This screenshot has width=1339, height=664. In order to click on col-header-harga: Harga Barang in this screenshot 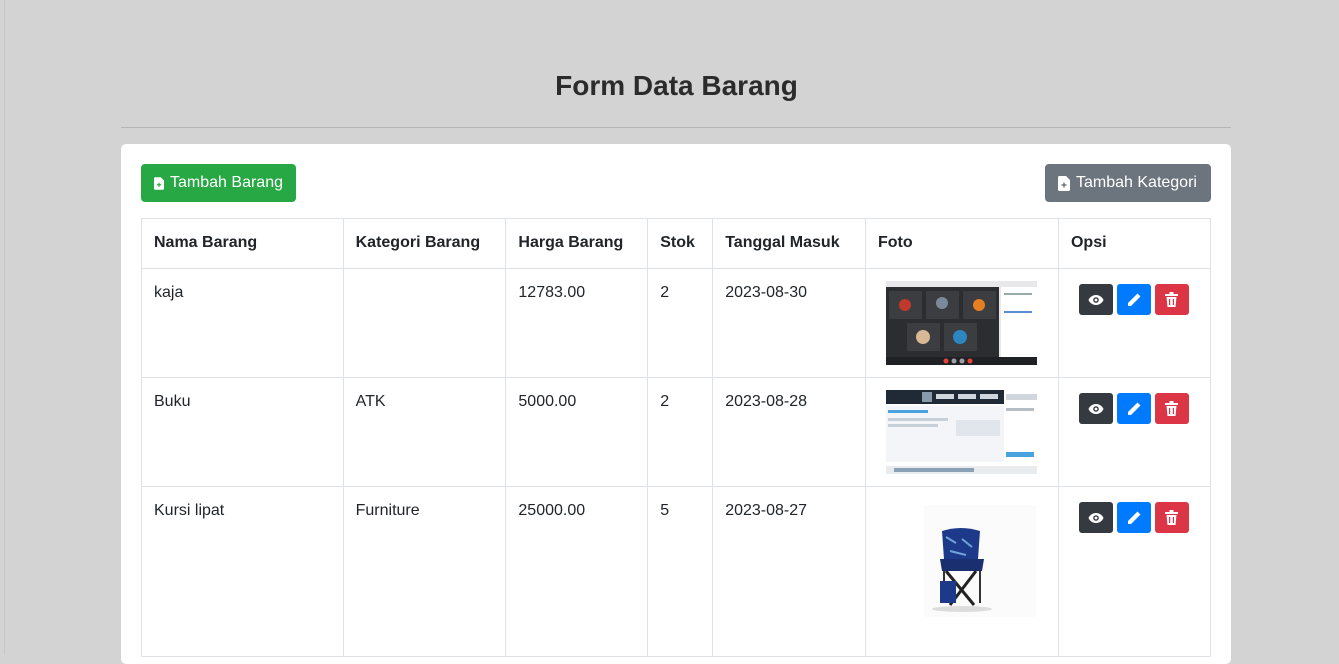, I will do `click(577, 243)`.